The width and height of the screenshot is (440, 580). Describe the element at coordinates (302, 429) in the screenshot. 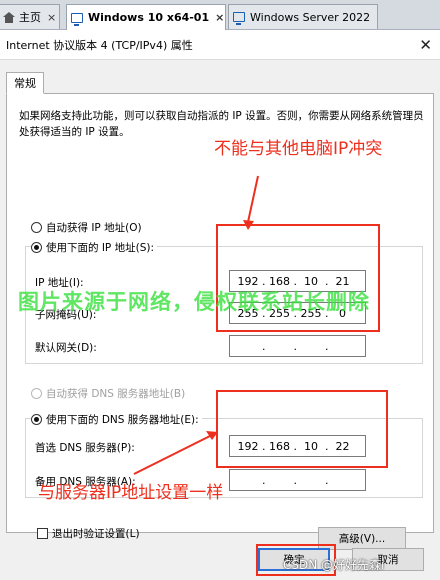

I see `dns-highlight-box` at that location.